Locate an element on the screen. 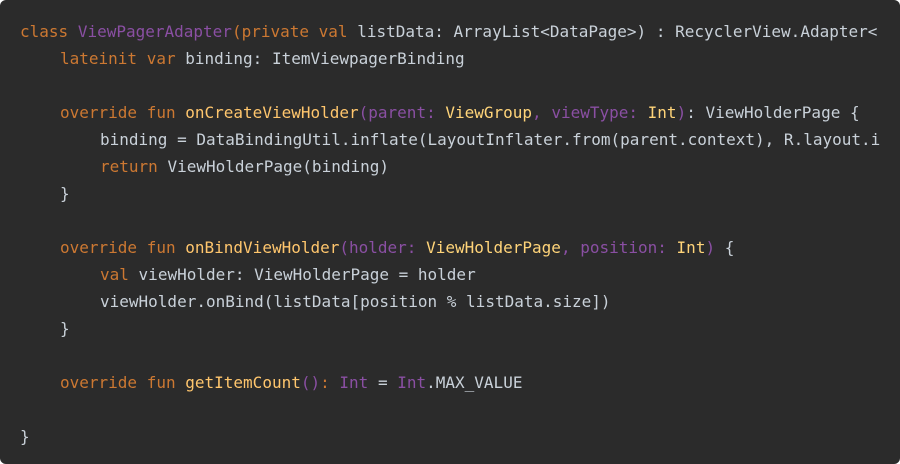 The height and width of the screenshot is (464, 900). function-name: getItemCount is located at coordinates (243, 382).